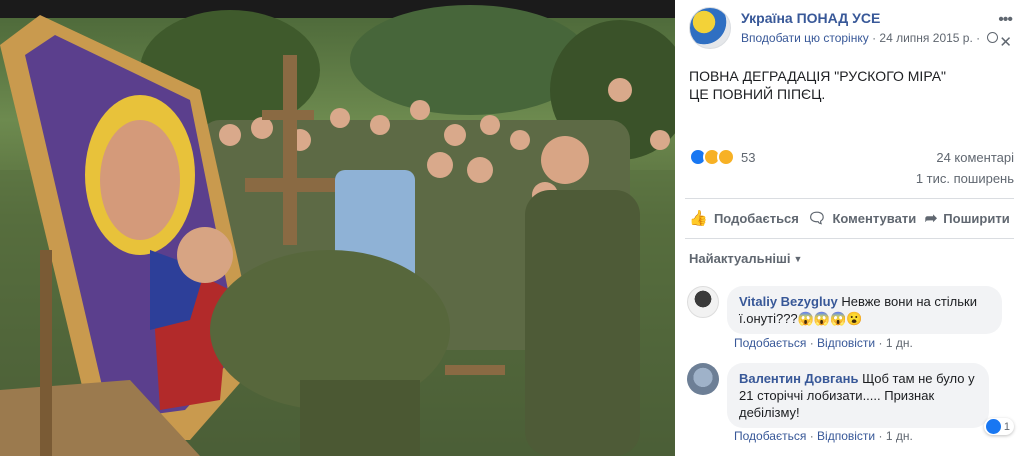 The width and height of the screenshot is (1024, 456). I want to click on comment-text: Щоб там не було у, so click(916, 378).